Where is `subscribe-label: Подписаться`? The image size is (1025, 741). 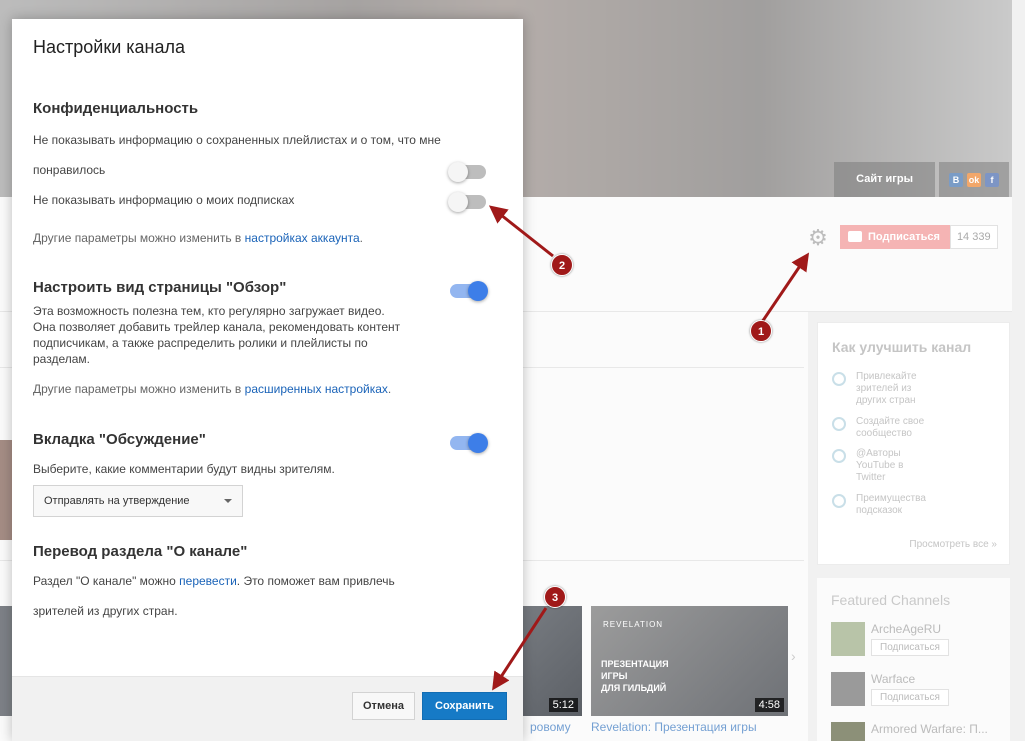
subscribe-label: Подписаться is located at coordinates (895, 237).